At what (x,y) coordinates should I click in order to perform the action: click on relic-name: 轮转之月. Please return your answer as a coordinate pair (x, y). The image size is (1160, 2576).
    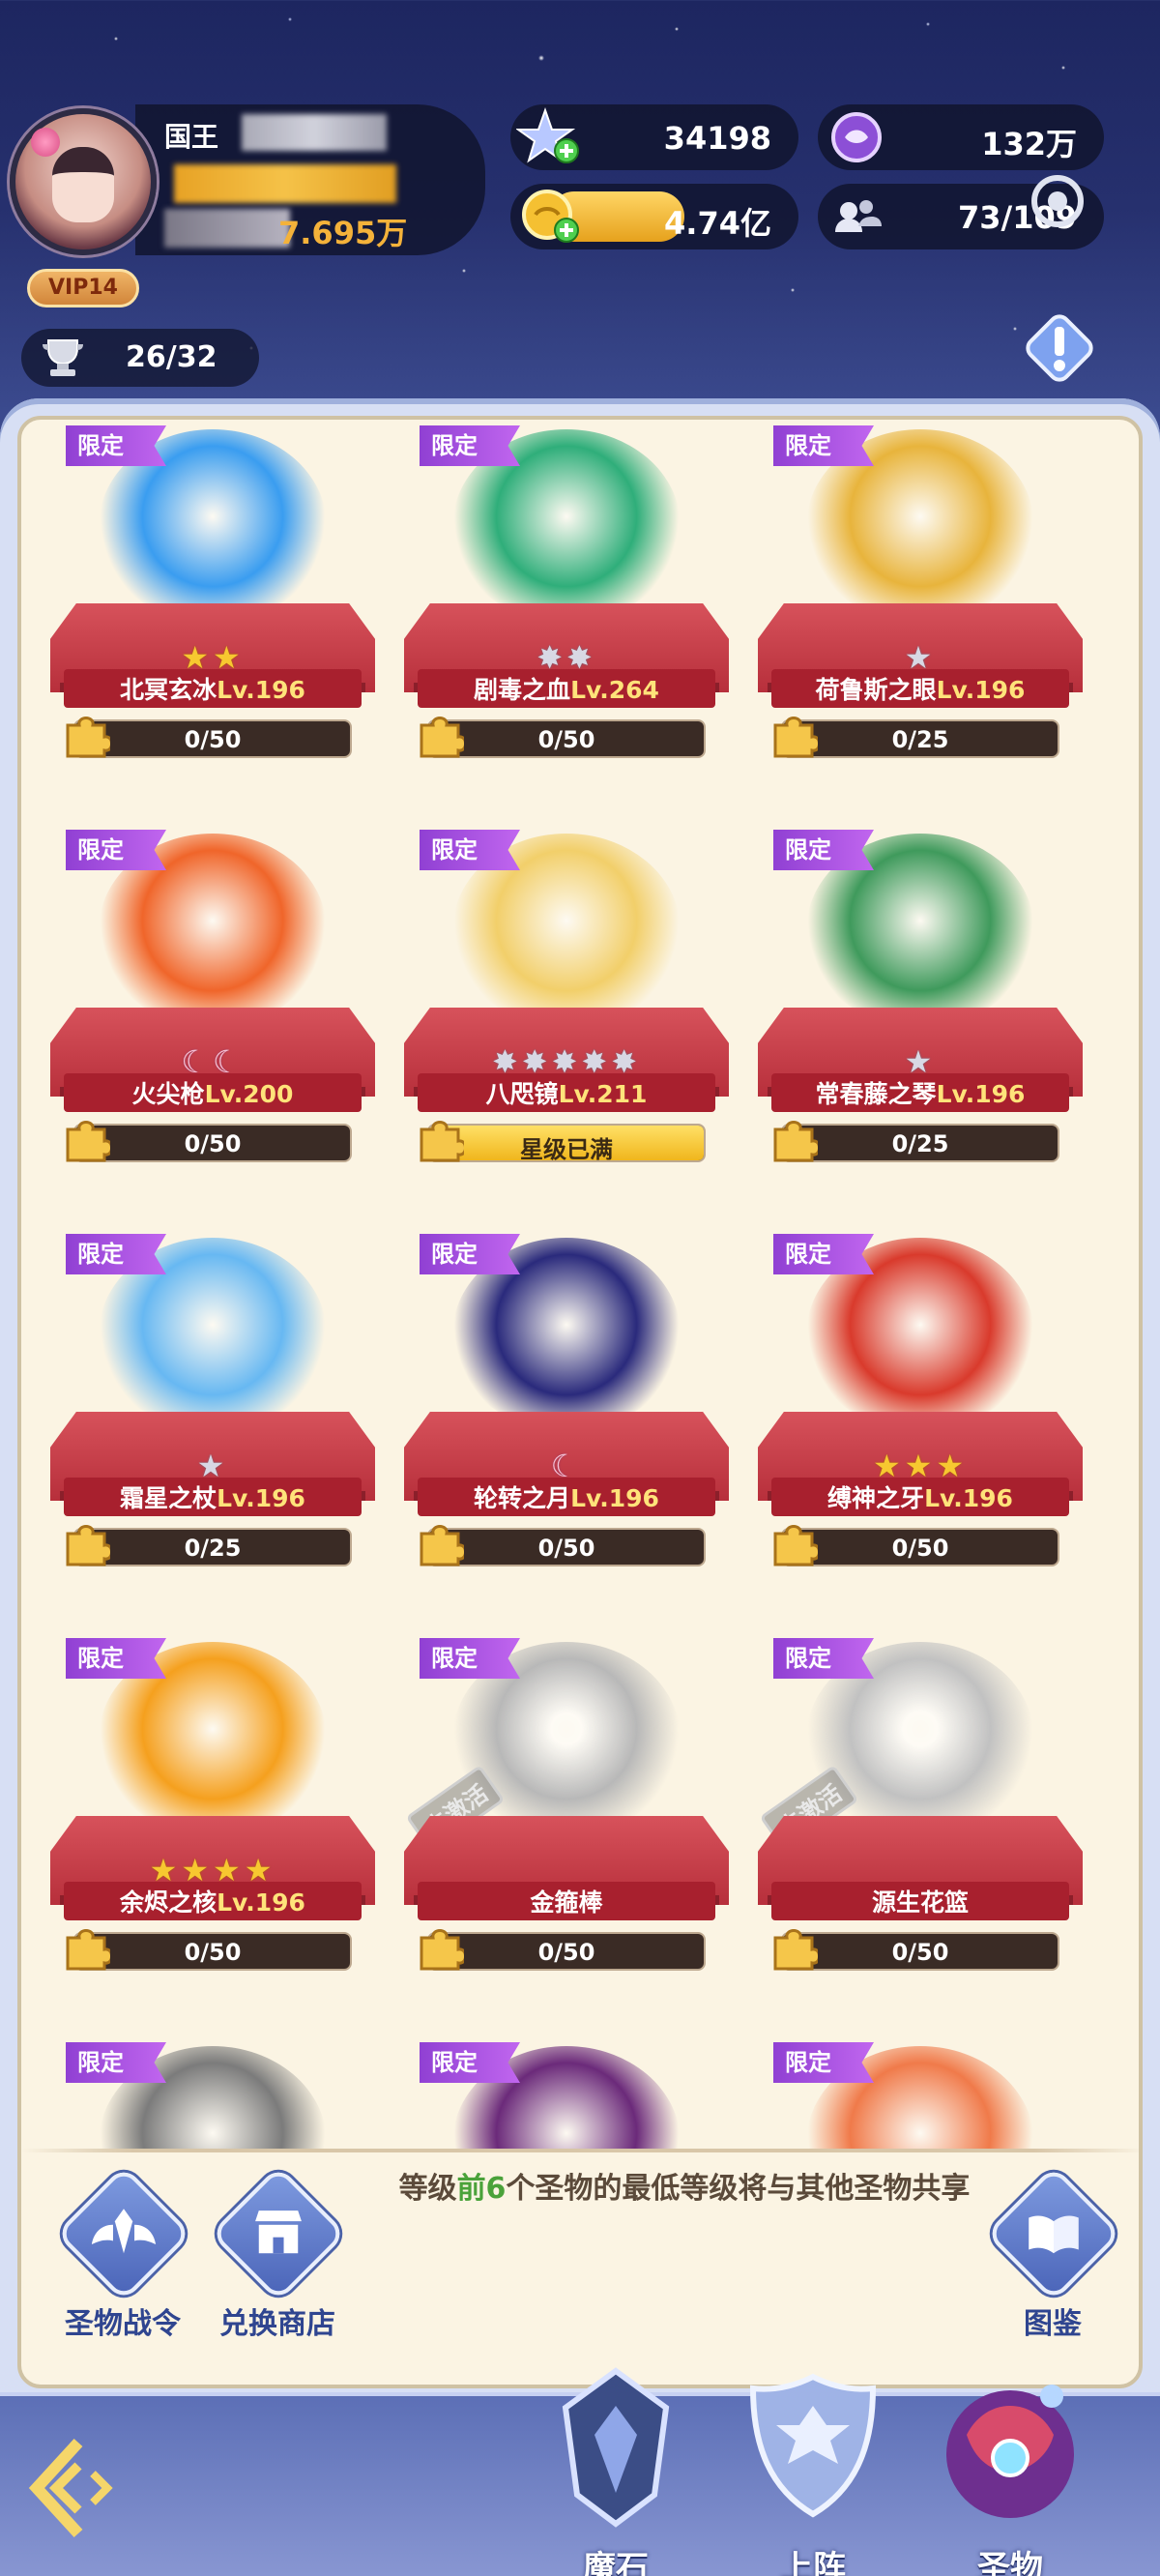
    Looking at the image, I should click on (522, 1498).